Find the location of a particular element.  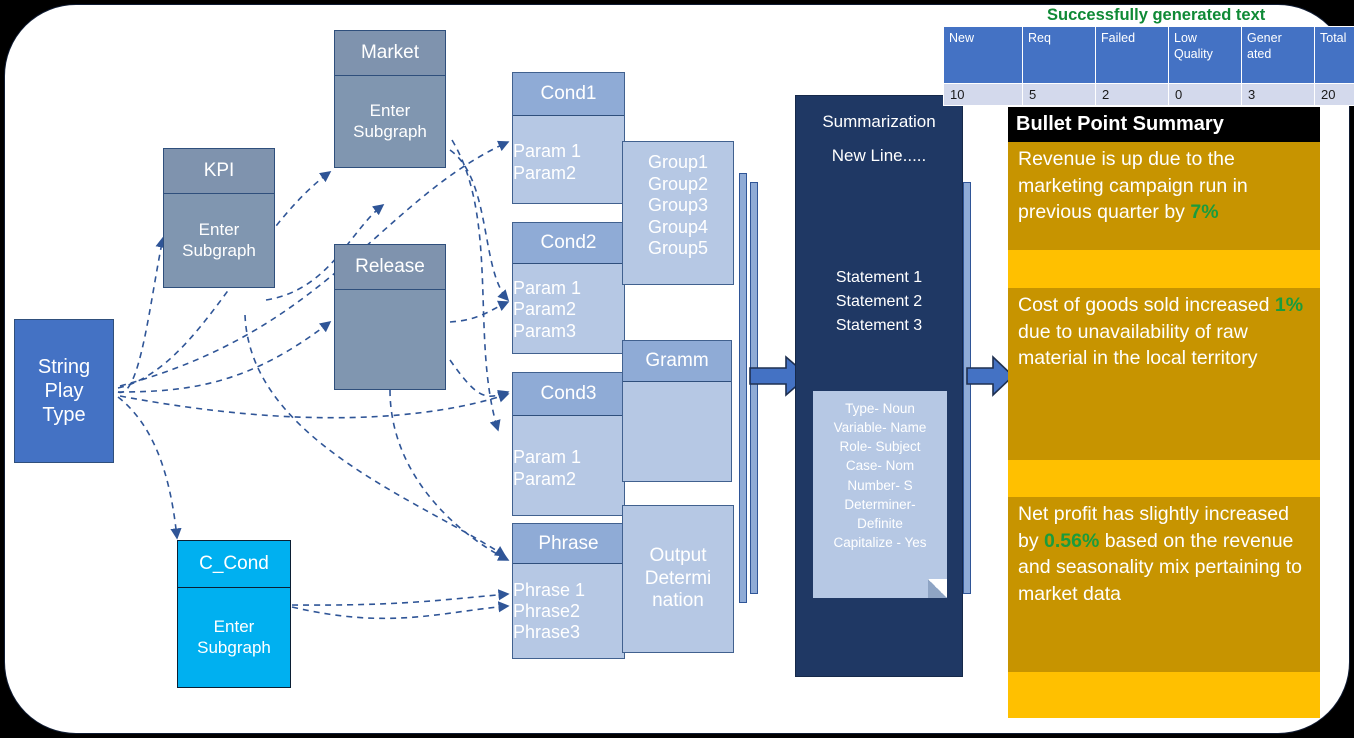

node-cond2: Cond2 Param 1 Param2 Param3 is located at coordinates (568, 288).